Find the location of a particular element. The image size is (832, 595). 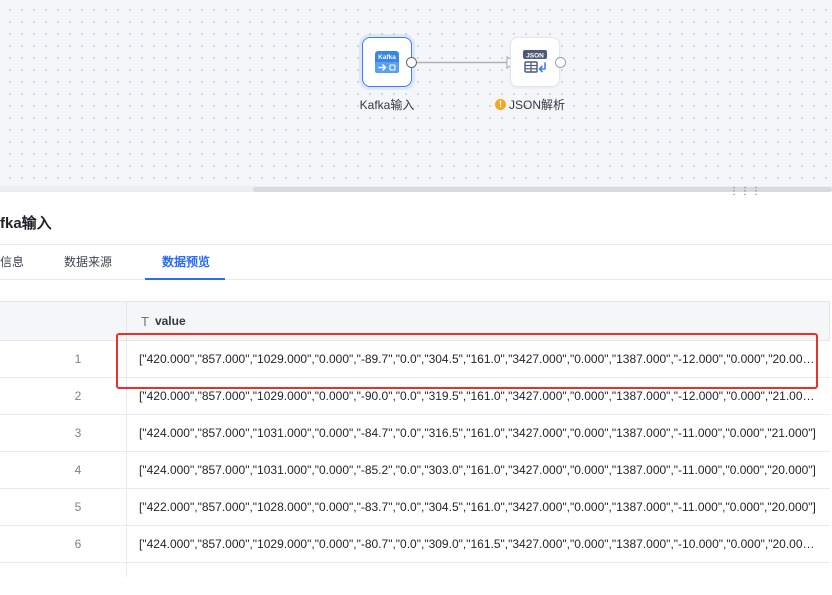

warning-icon: ! is located at coordinates (500, 104).